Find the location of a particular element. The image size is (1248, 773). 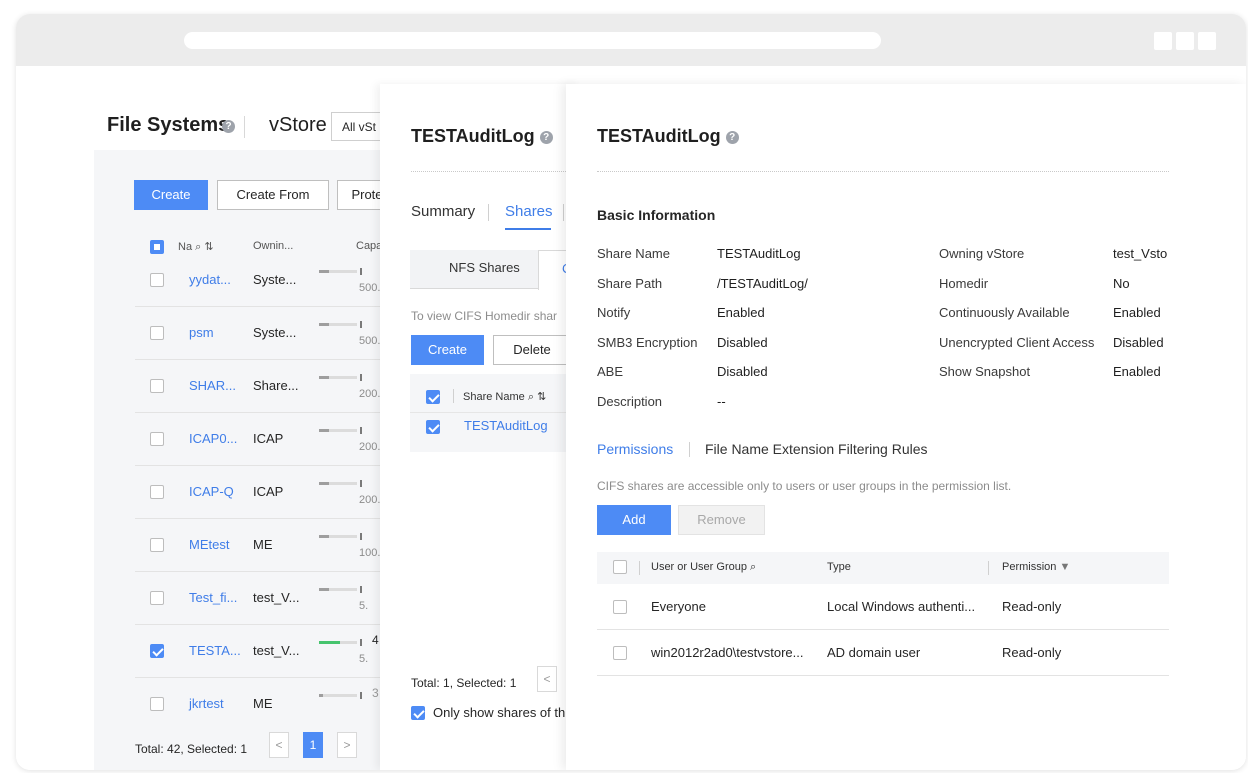

info-label: Notify is located at coordinates (614, 313).